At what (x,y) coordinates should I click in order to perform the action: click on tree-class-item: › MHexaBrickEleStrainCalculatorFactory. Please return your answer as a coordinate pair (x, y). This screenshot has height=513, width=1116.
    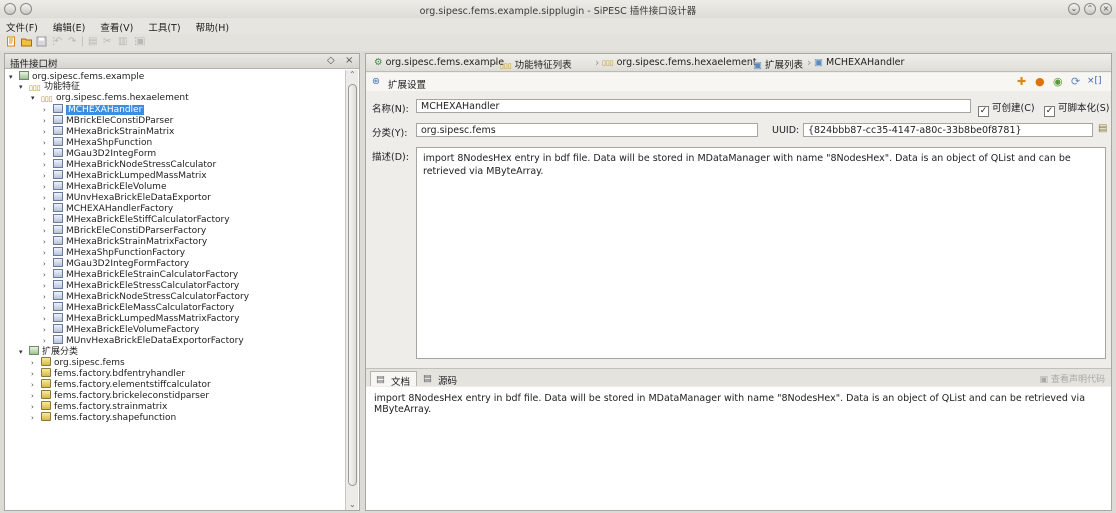
    Looking at the image, I should click on (140, 274).